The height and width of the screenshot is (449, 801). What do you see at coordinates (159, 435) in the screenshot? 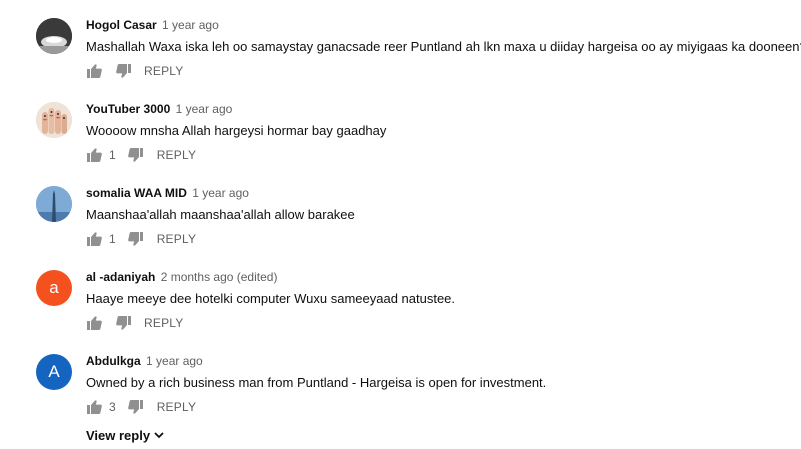
I see `chevron-down-icon` at bounding box center [159, 435].